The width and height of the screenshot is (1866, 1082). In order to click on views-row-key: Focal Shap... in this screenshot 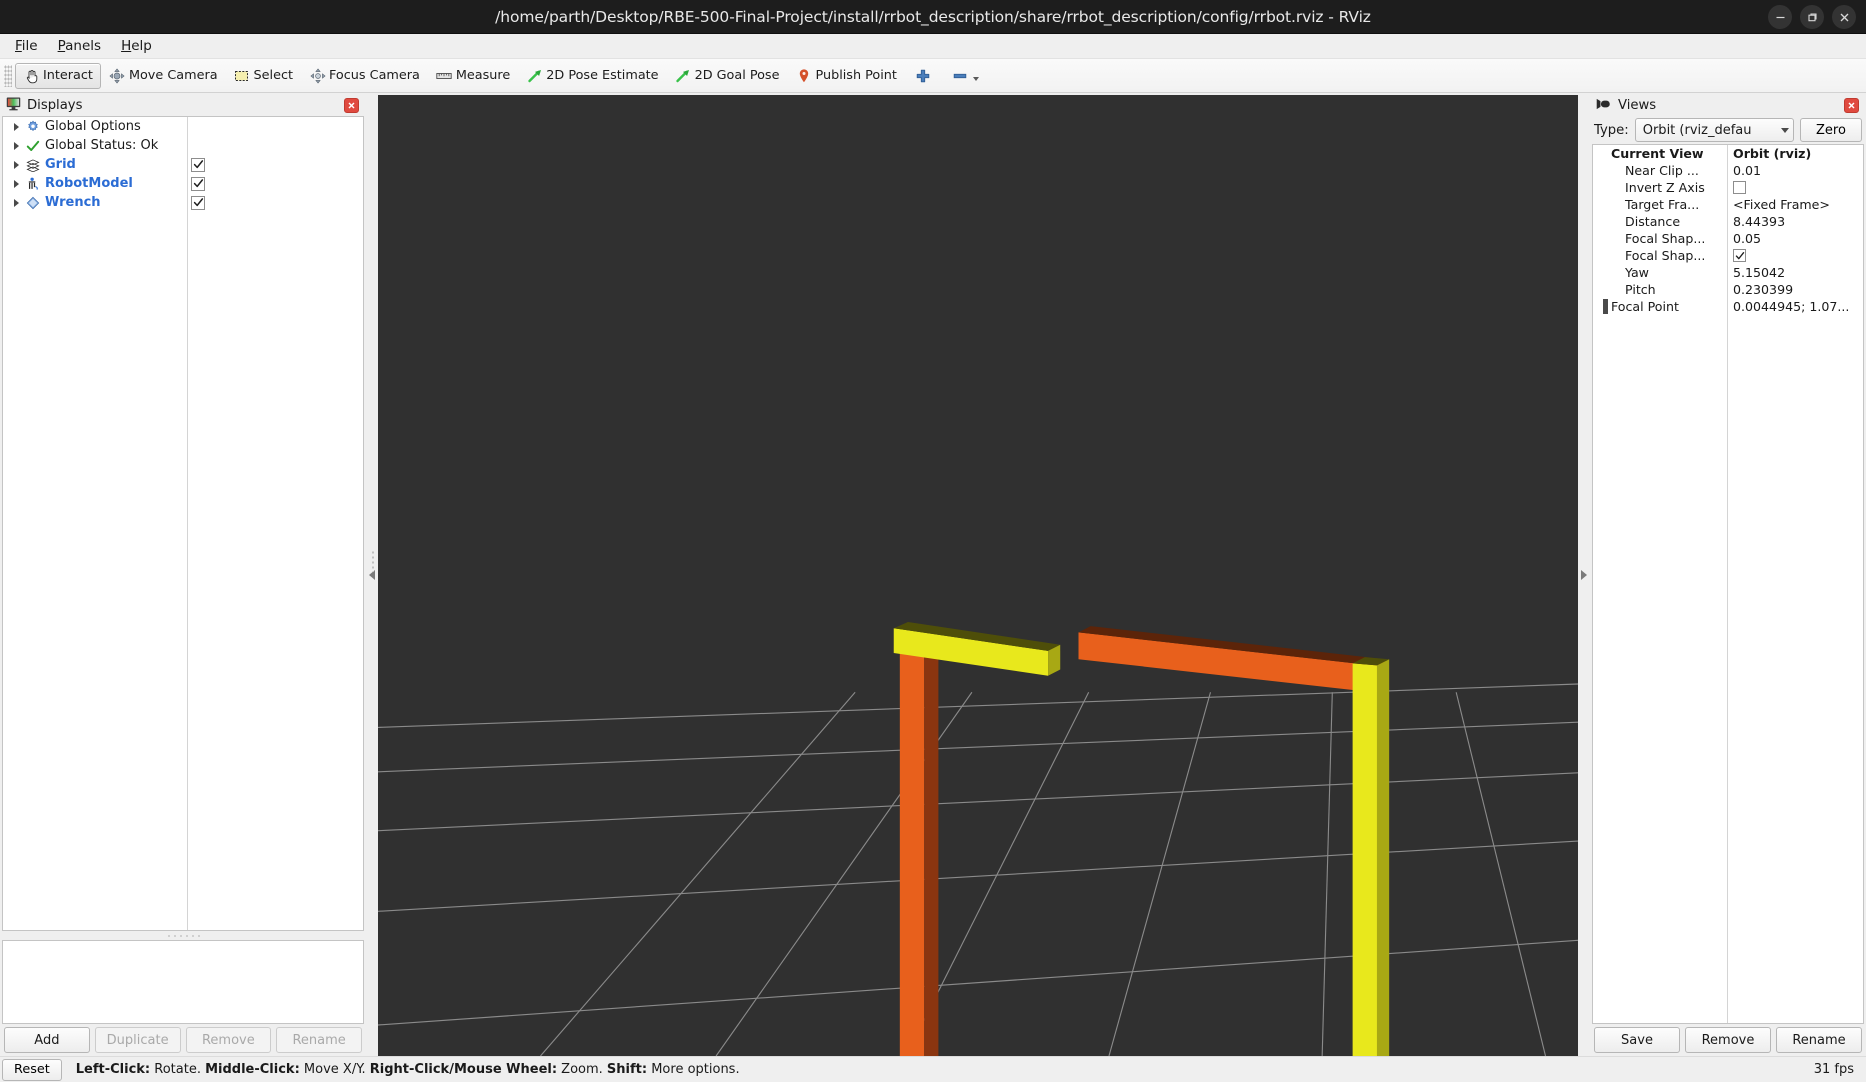, I will do `click(1660, 255)`.